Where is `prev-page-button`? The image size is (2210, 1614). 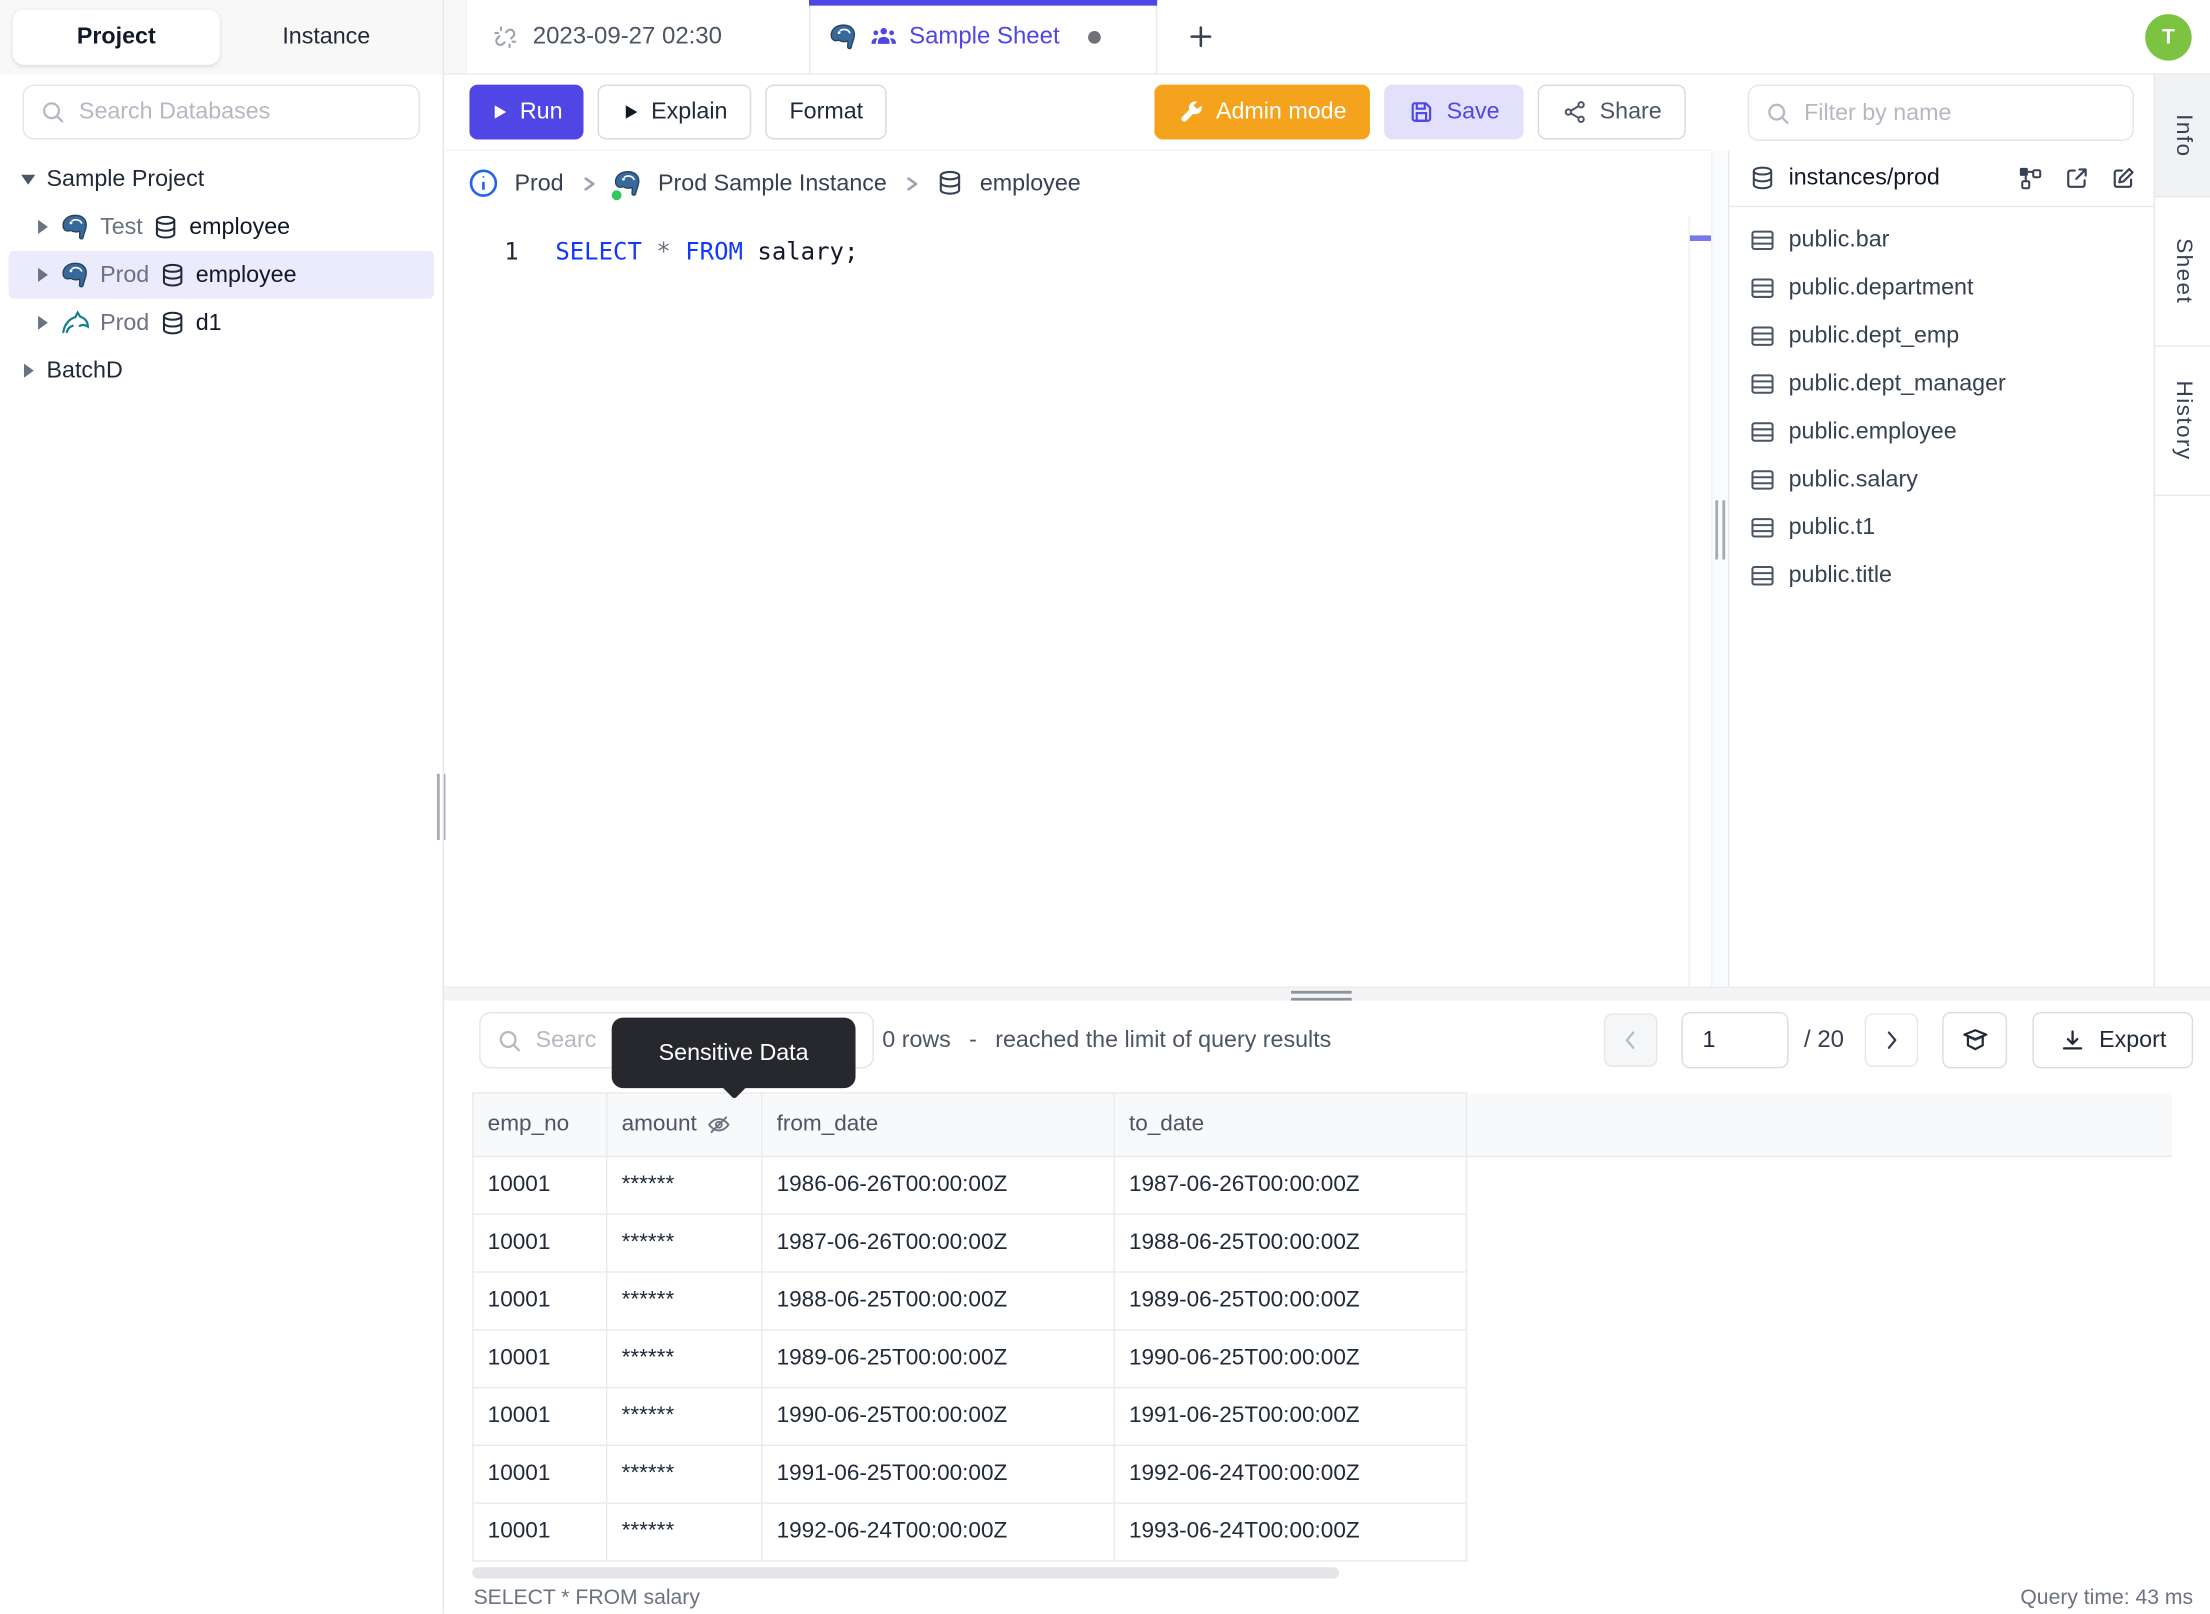 prev-page-button is located at coordinates (1630, 1040).